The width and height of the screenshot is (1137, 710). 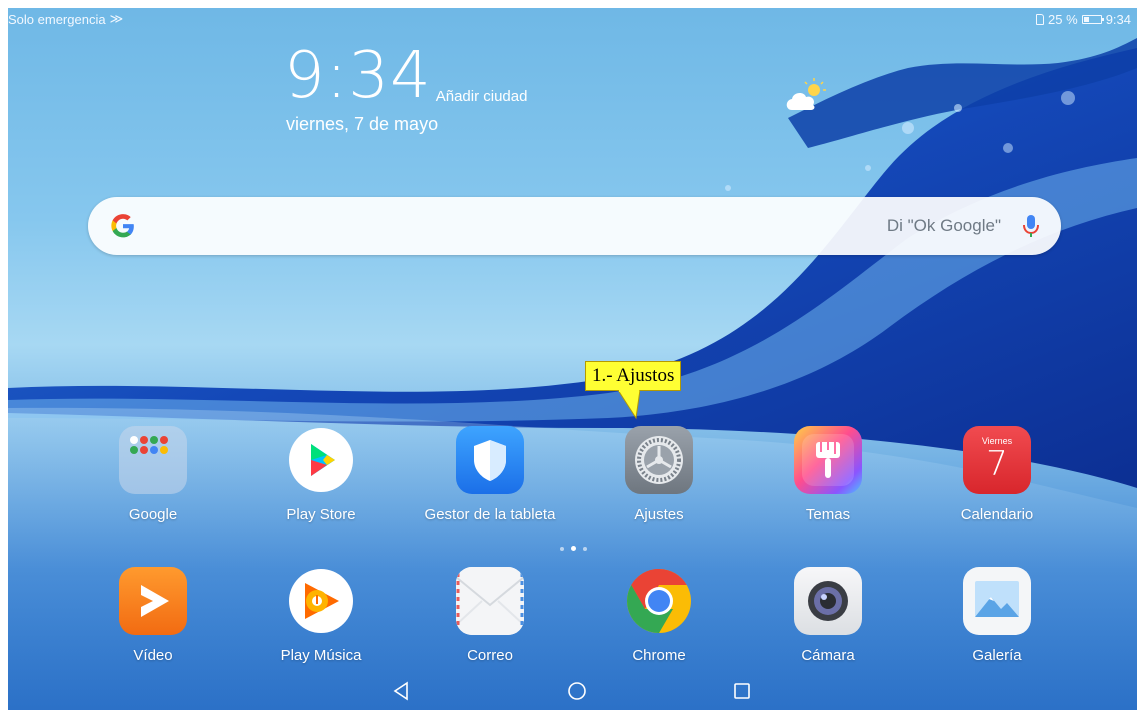 What do you see at coordinates (490, 514) in the screenshot?
I see `app-label: Gestor de la tableta` at bounding box center [490, 514].